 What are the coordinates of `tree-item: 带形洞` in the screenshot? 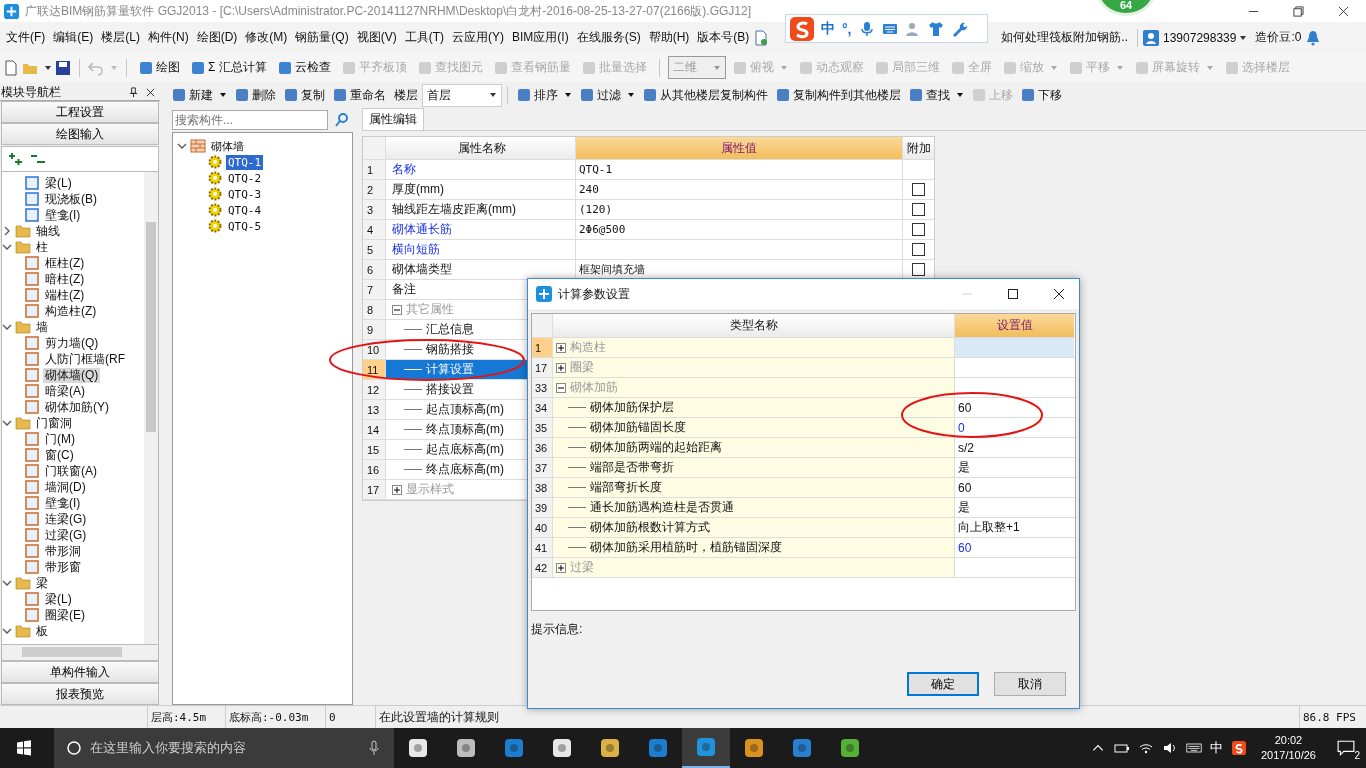 It's located at (63, 551).